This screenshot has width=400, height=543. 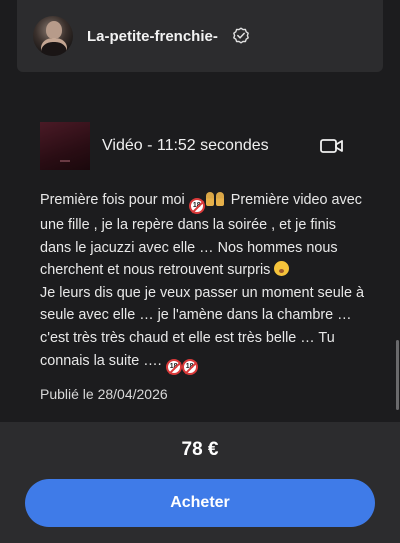 What do you see at coordinates (152, 36) in the screenshot?
I see `creator-username: La-petite-frenchie-` at bounding box center [152, 36].